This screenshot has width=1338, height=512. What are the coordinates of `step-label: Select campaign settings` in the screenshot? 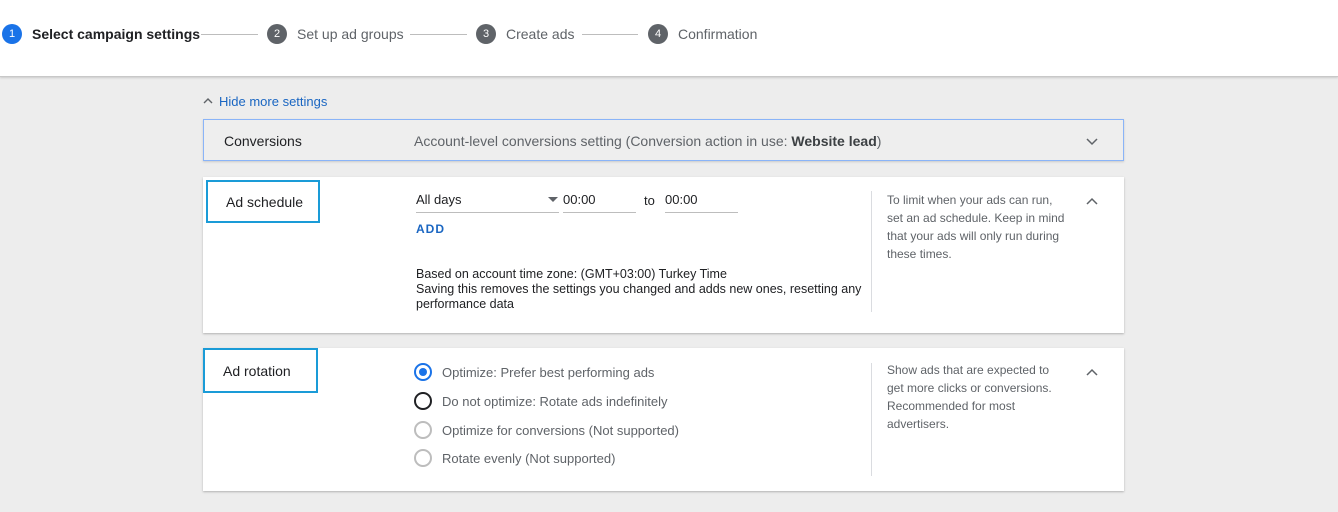 It's located at (116, 34).